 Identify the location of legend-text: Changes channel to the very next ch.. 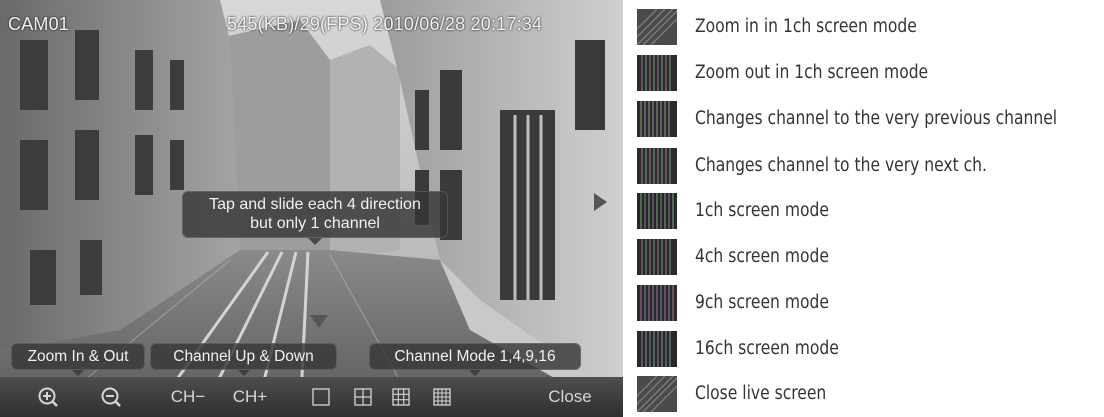
(841, 165).